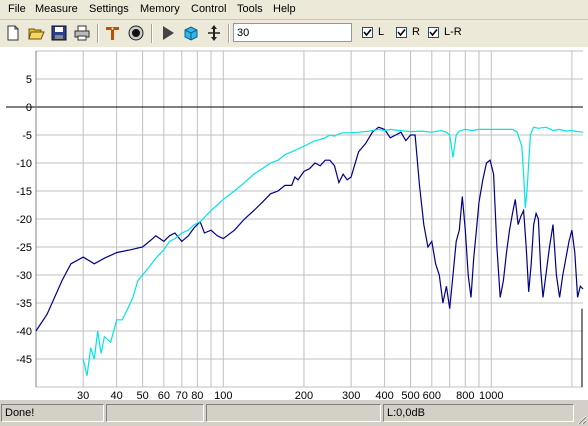 The image size is (588, 426). What do you see at coordinates (401, 32) in the screenshot?
I see `checkbox-right` at bounding box center [401, 32].